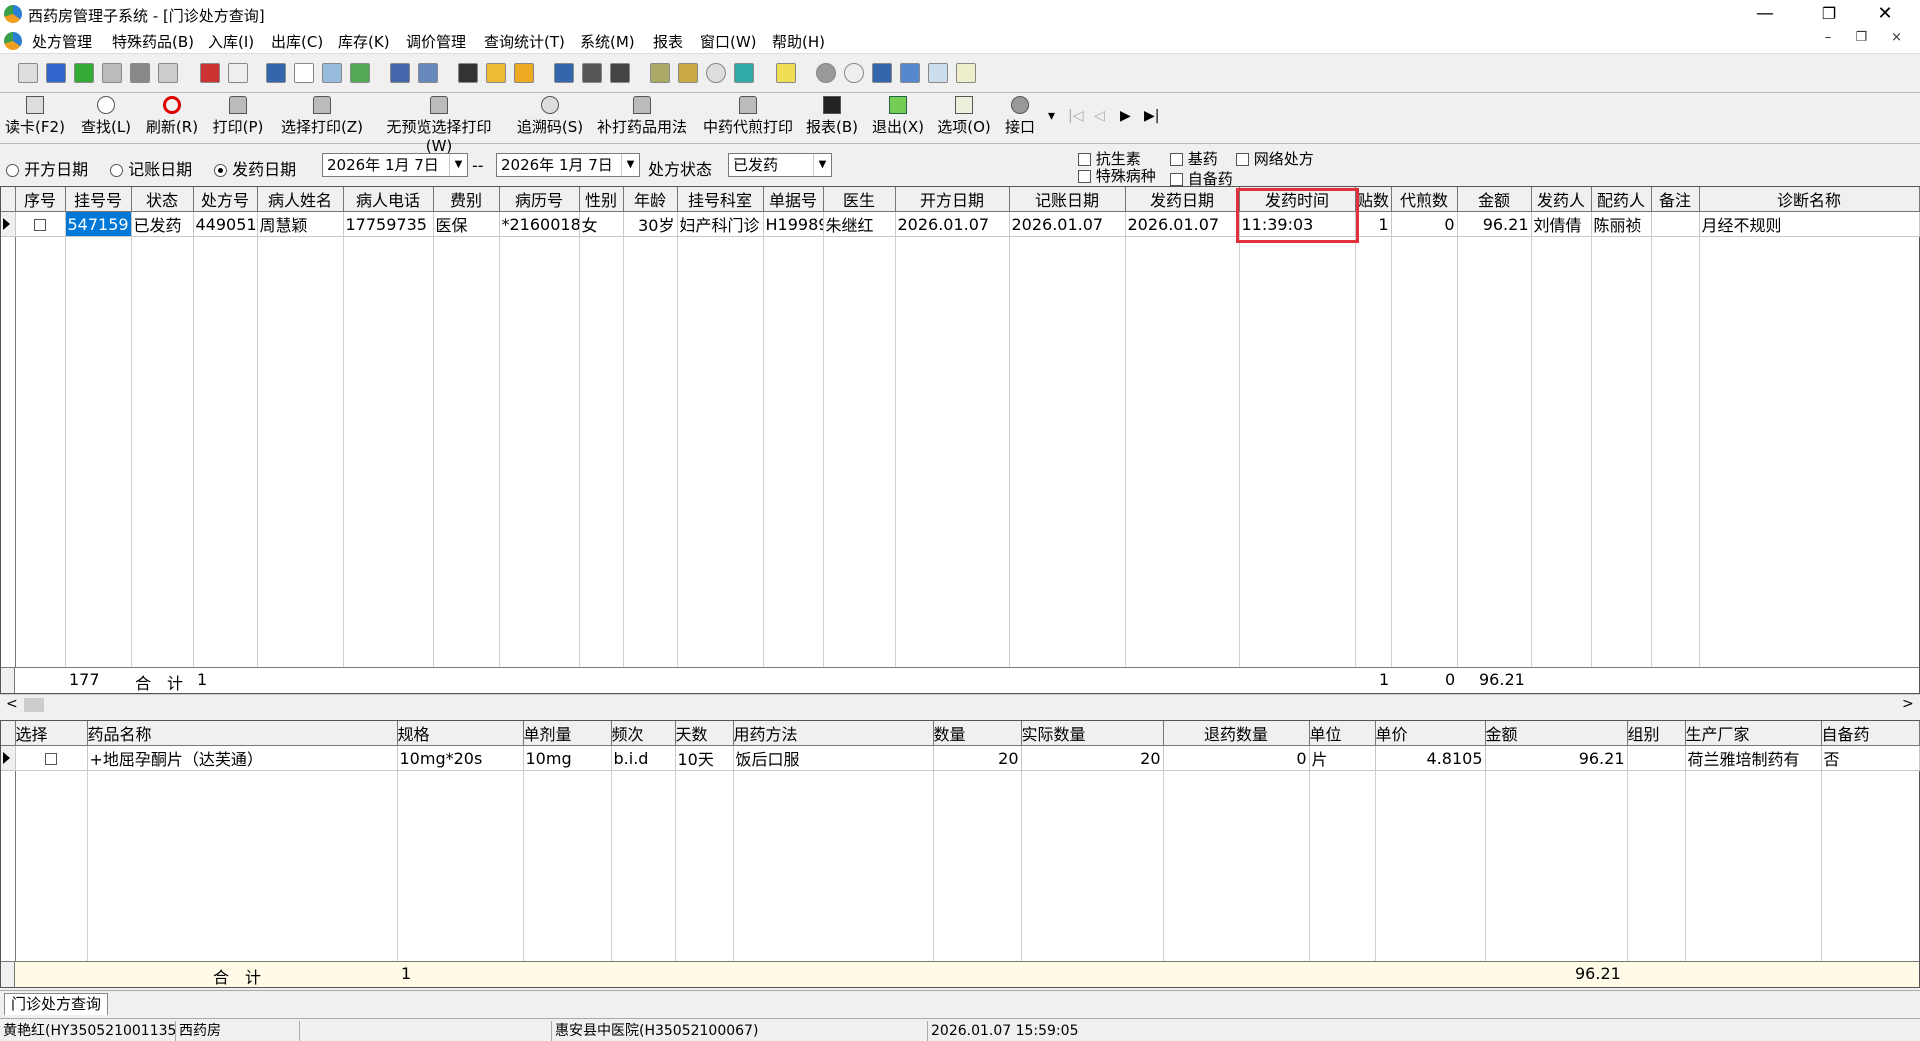 Image resolution: width=1920 pixels, height=1041 pixels. What do you see at coordinates (833, 733) in the screenshot?
I see `header-cell: 用药方法` at bounding box center [833, 733].